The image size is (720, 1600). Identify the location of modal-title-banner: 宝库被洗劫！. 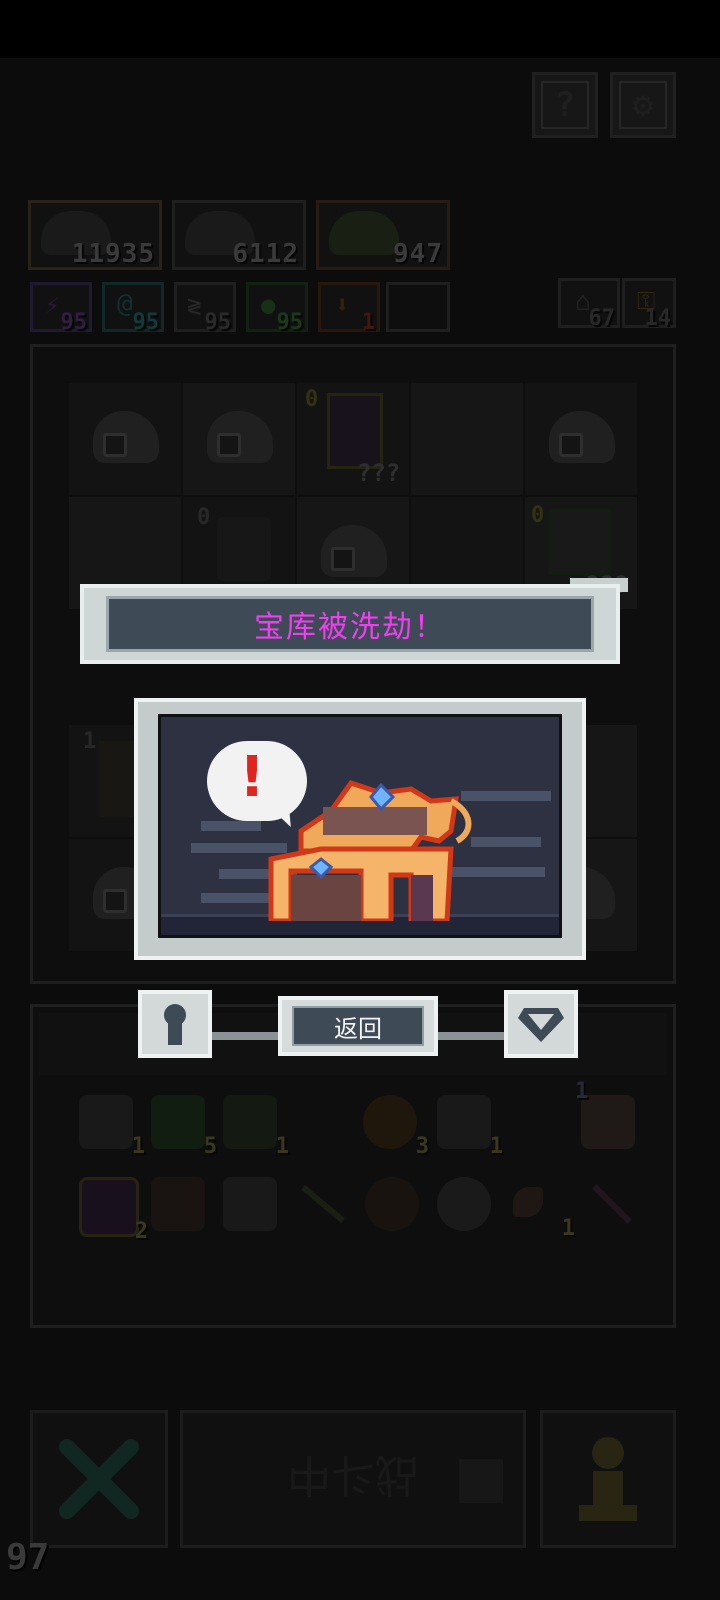
(350, 624).